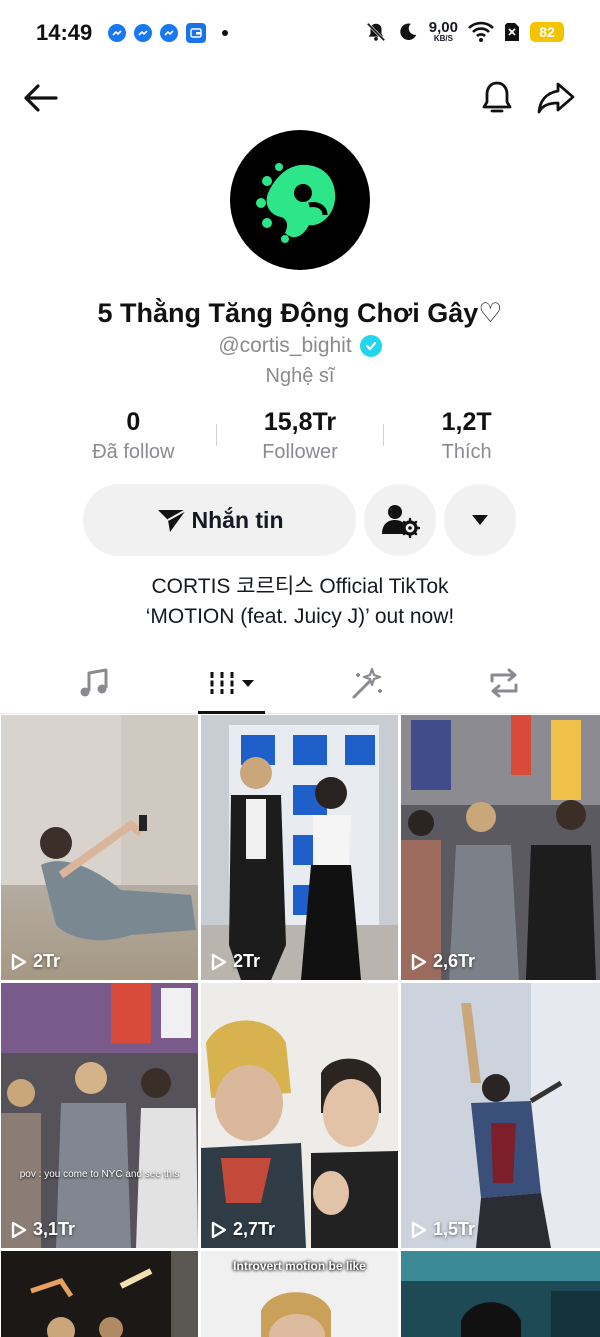  I want to click on share-arrow-icon, so click(556, 98).